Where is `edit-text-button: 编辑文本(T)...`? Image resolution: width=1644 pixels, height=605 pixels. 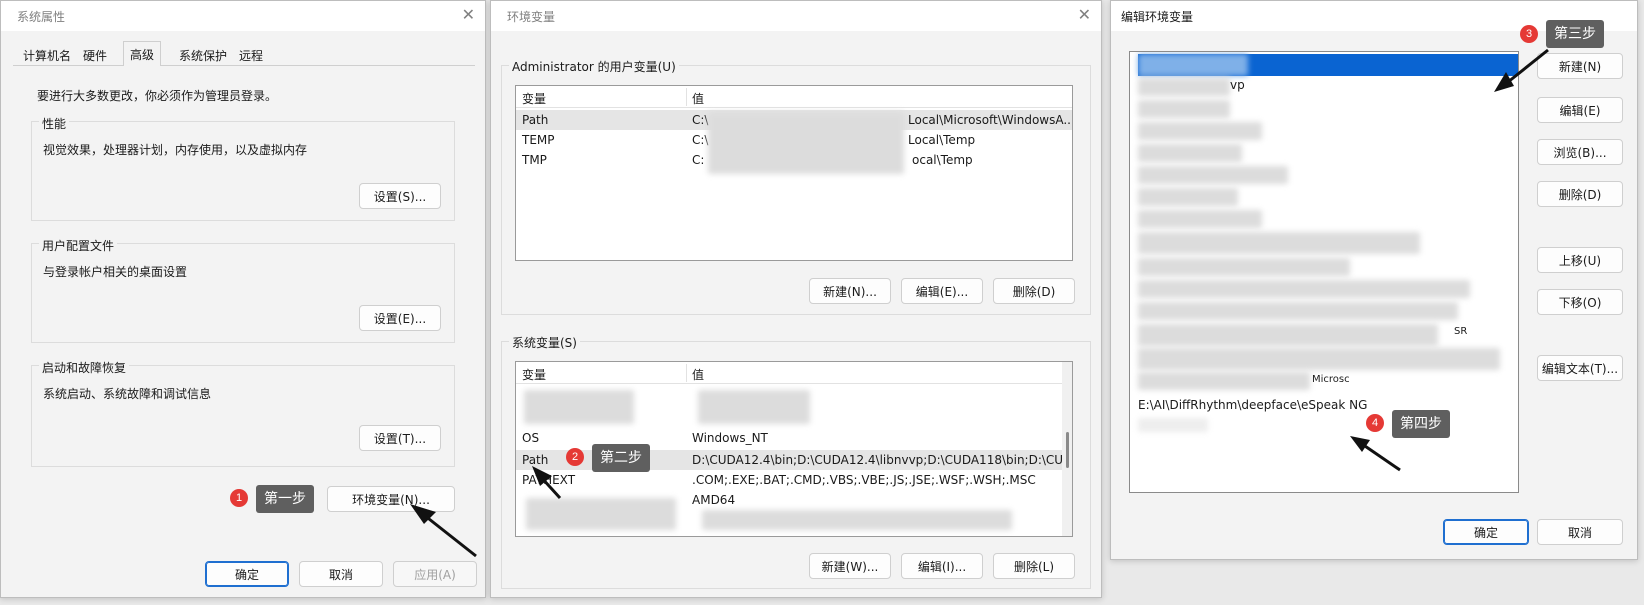 edit-text-button: 编辑文本(T)... is located at coordinates (1580, 368).